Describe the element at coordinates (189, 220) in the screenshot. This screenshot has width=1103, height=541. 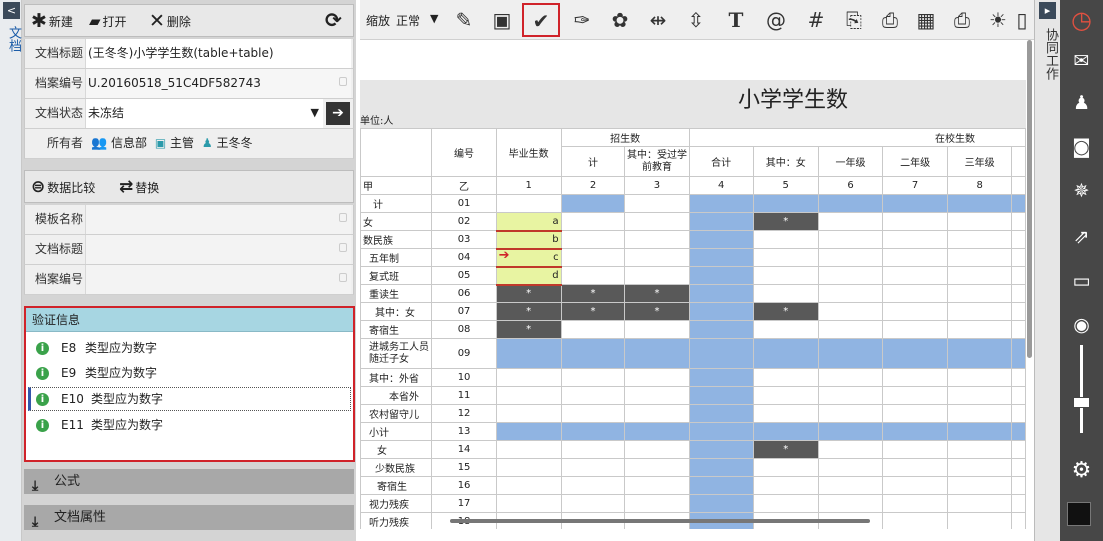
I see `template-row: 模板名称` at that location.